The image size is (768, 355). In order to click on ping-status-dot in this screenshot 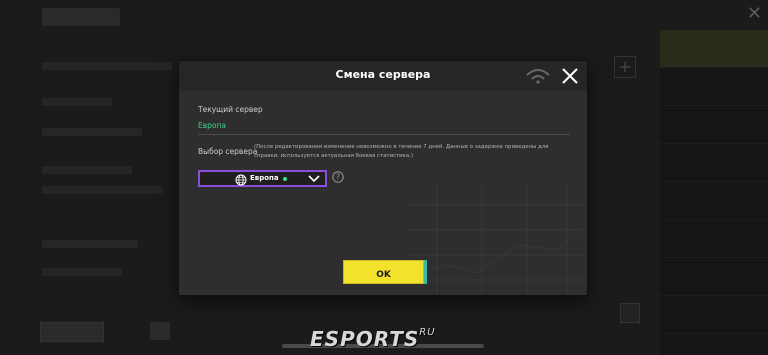, I will do `click(285, 179)`.